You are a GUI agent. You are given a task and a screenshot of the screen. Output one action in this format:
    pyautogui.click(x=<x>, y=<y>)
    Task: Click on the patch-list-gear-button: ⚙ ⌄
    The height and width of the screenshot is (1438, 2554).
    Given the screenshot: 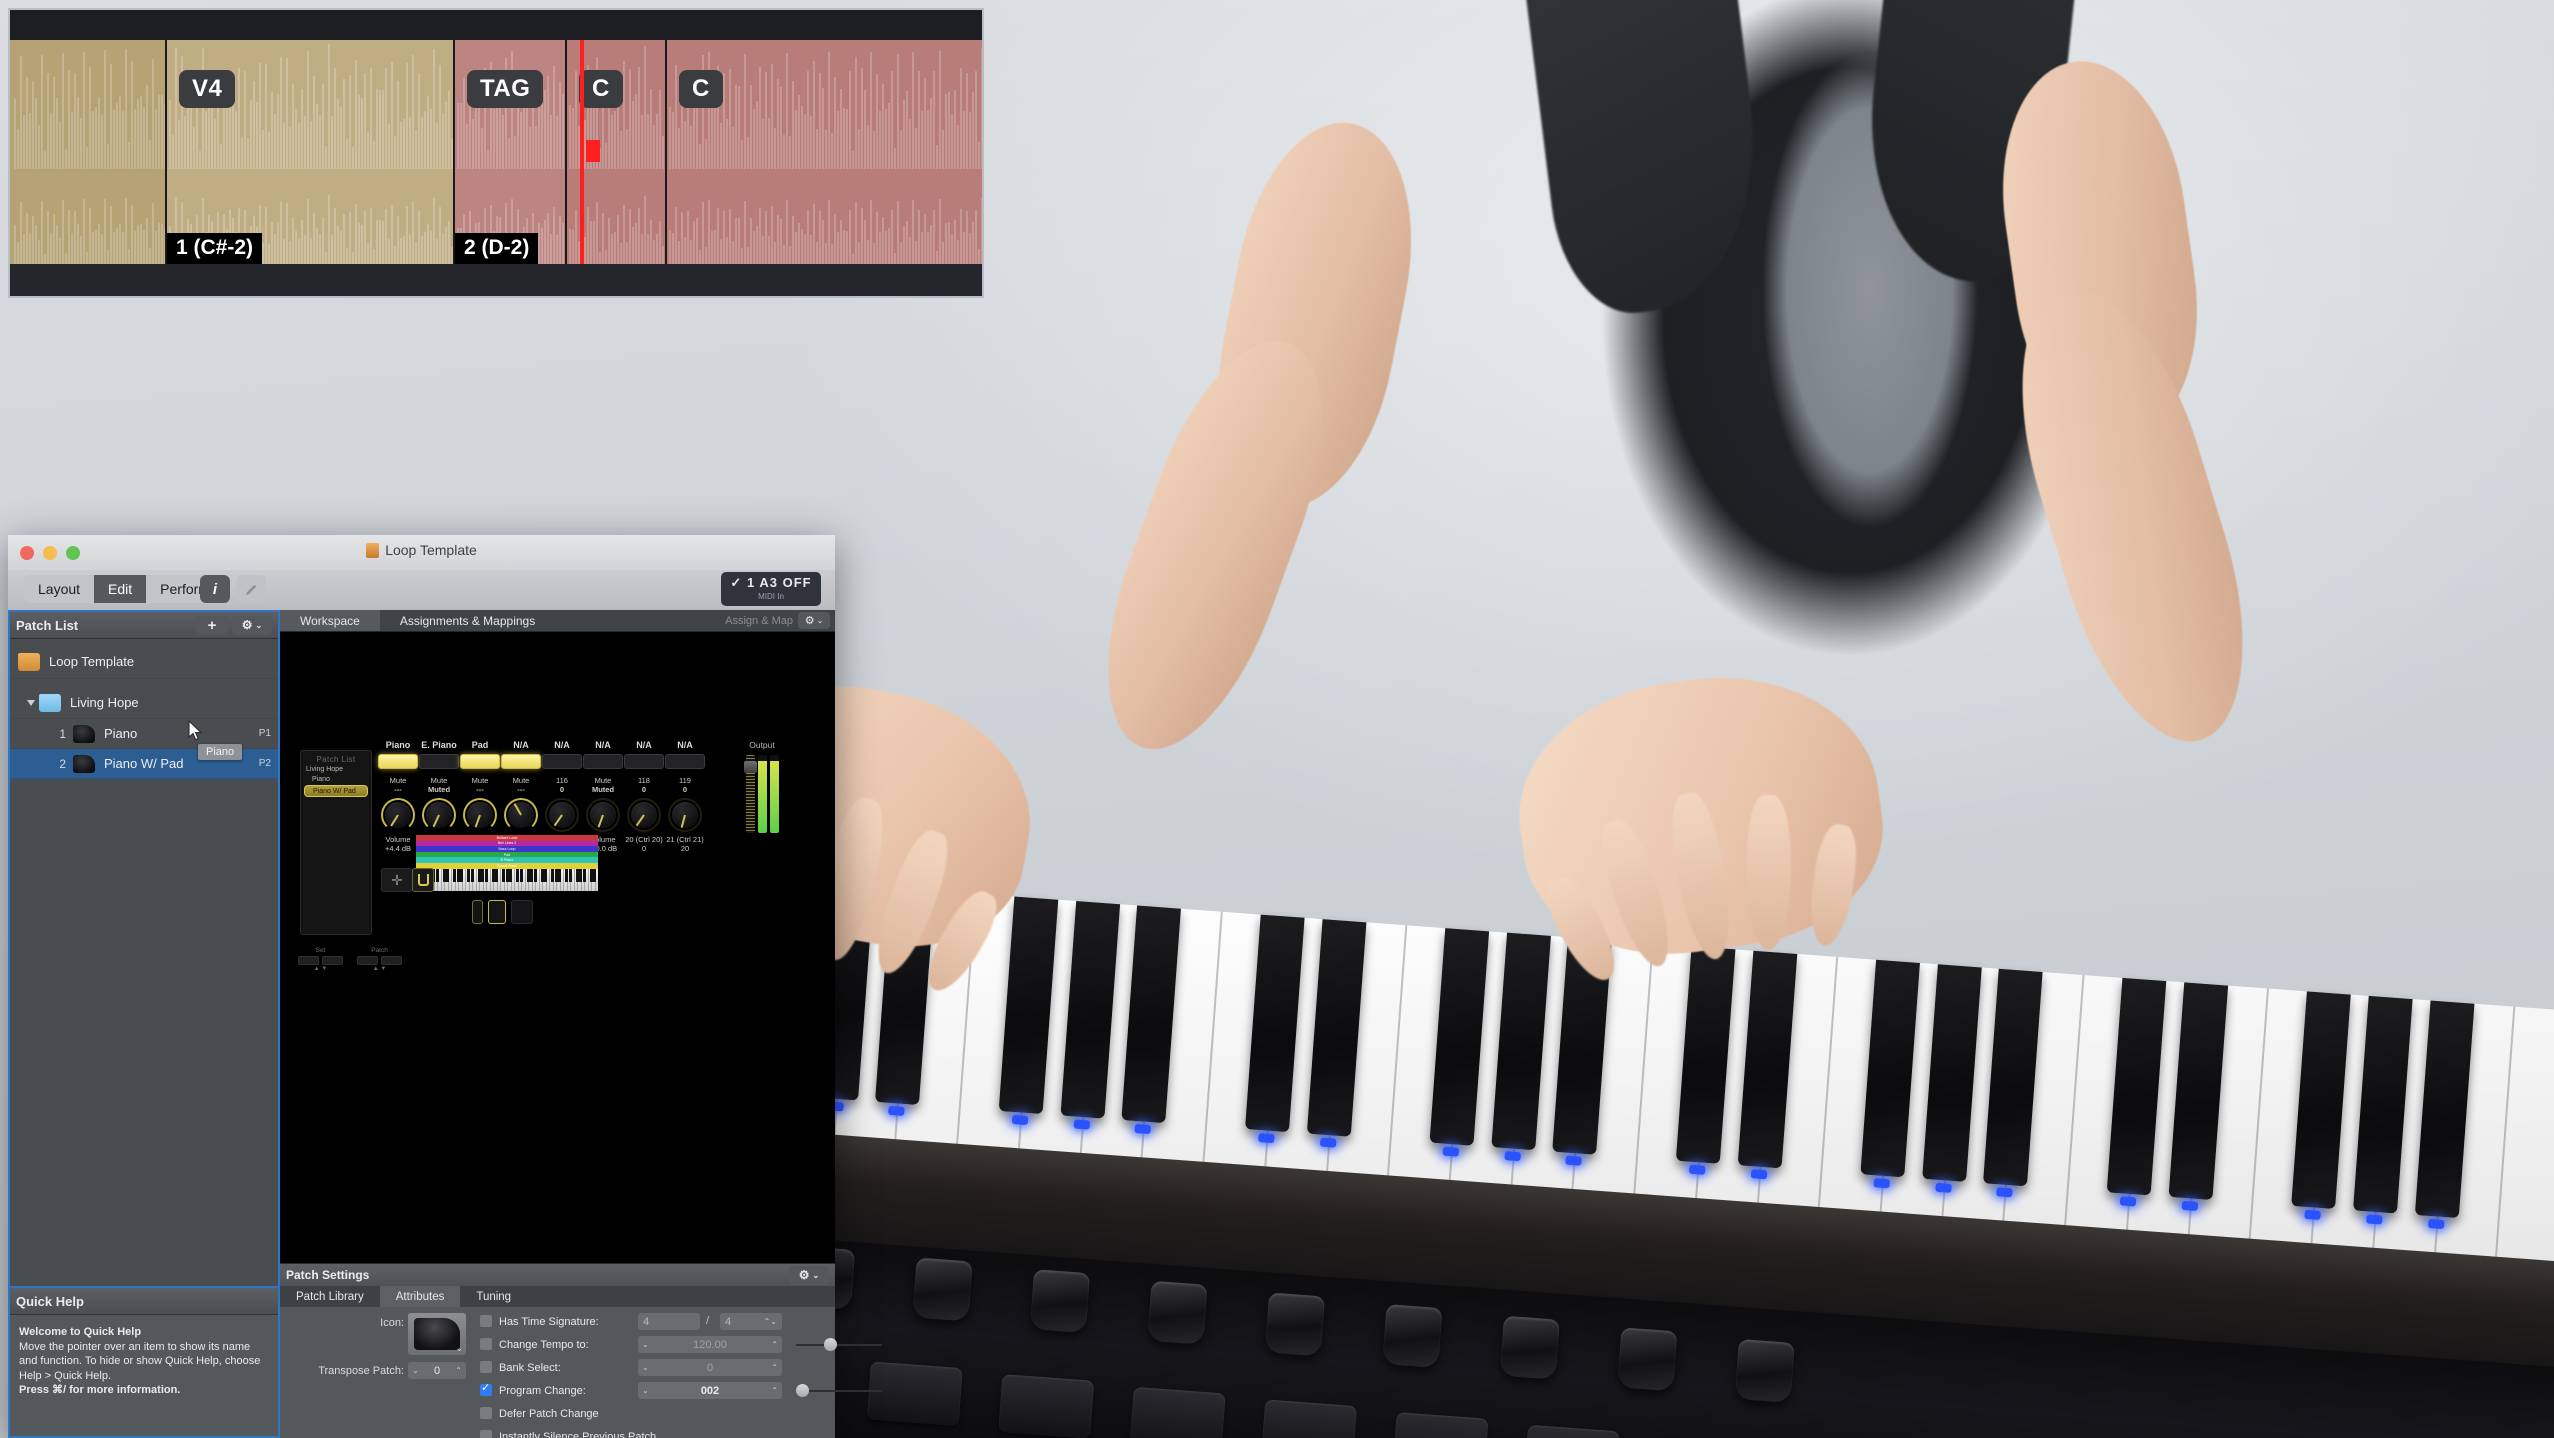 What is the action you would take?
    pyautogui.click(x=252, y=625)
    